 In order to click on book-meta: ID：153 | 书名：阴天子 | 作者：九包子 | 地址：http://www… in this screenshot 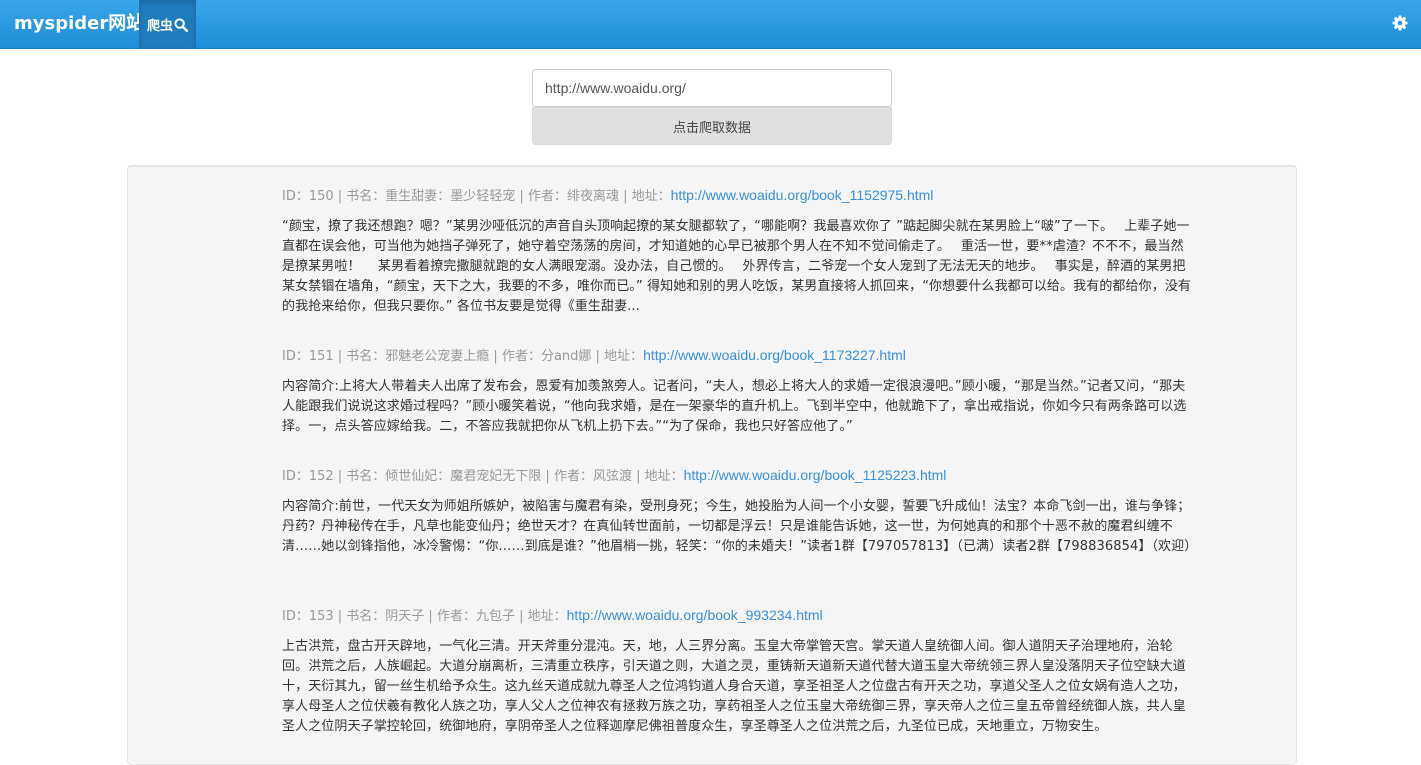, I will do `click(738, 616)`.